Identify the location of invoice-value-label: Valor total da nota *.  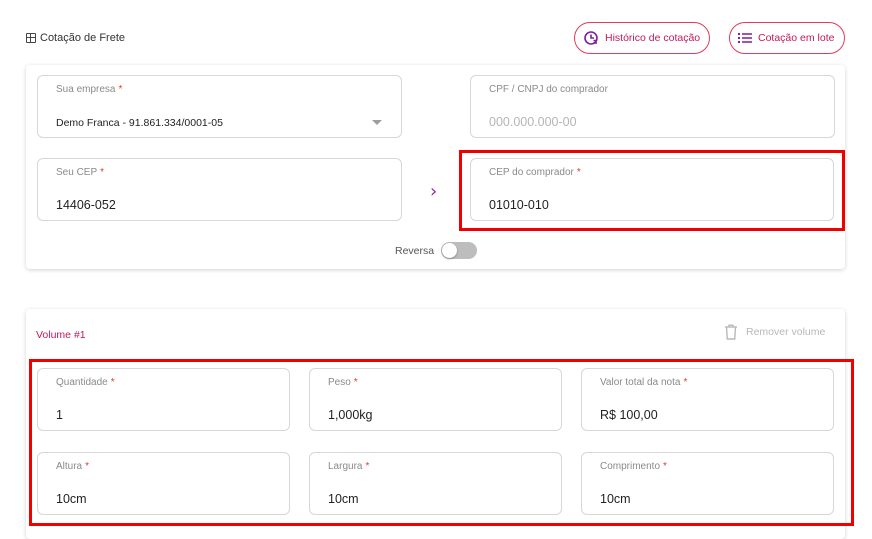
(644, 382).